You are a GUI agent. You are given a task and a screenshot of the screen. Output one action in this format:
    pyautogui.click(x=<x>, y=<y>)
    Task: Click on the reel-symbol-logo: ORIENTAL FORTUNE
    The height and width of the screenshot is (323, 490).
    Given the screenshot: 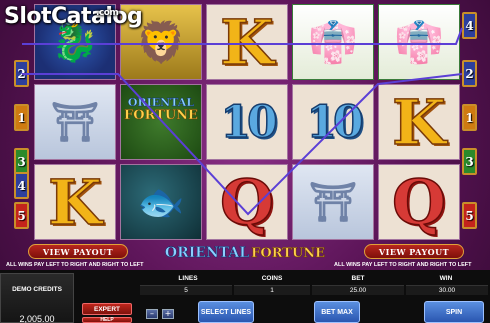 What is the action you would take?
    pyautogui.click(x=161, y=122)
    